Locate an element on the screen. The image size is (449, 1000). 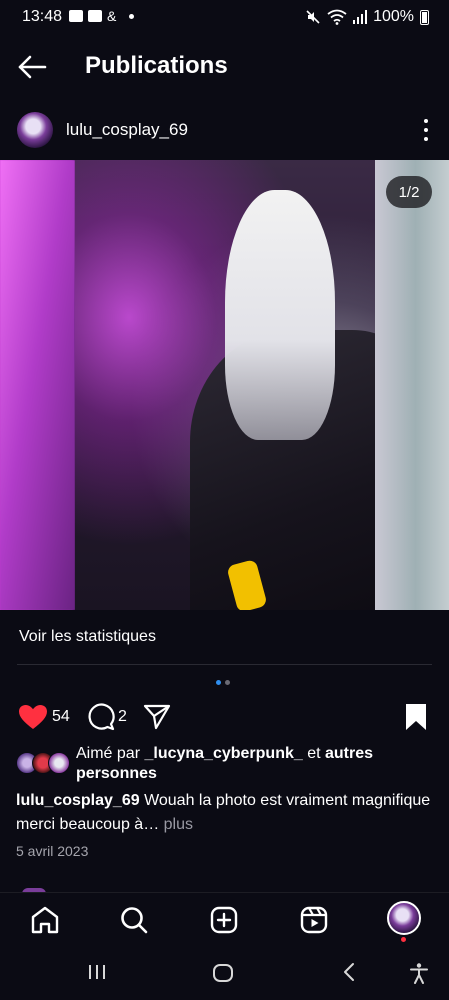
carousel-indicator is located at coordinates (223, 682).